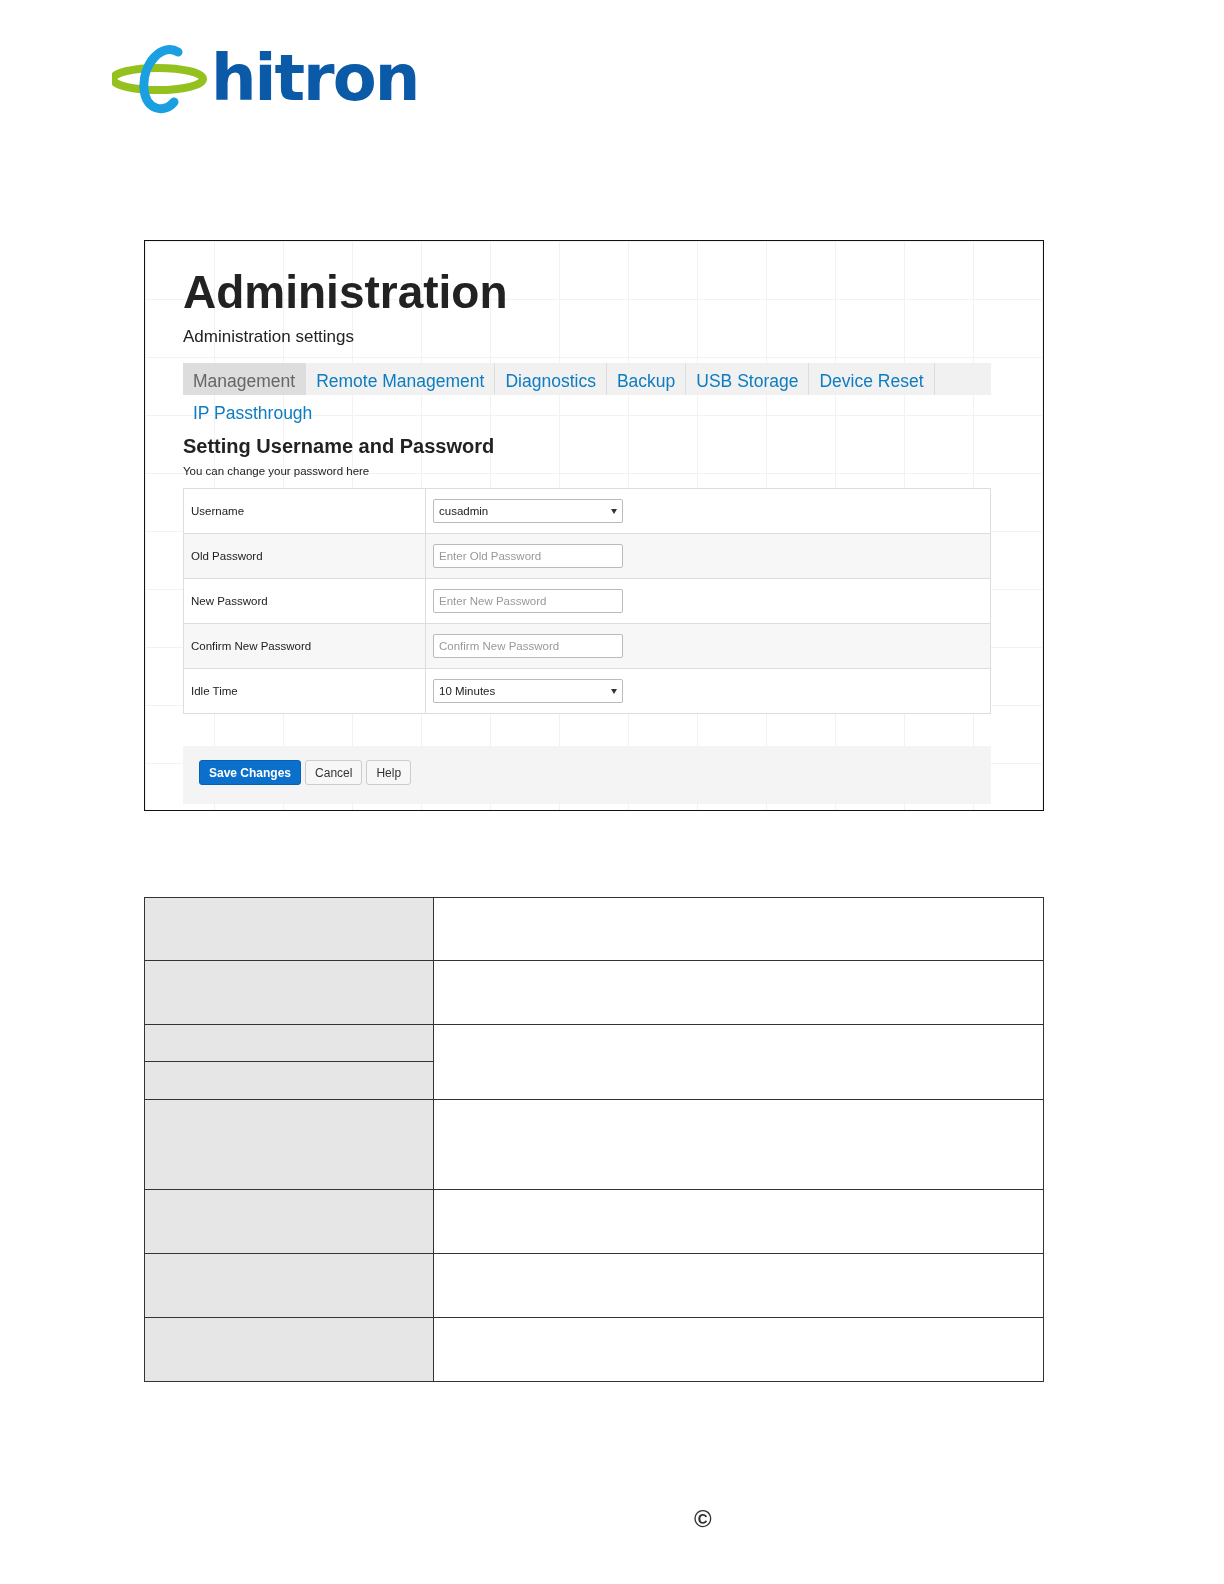 This screenshot has width=1224, height=1584. What do you see at coordinates (748, 379) in the screenshot?
I see `tab: USB Storage` at bounding box center [748, 379].